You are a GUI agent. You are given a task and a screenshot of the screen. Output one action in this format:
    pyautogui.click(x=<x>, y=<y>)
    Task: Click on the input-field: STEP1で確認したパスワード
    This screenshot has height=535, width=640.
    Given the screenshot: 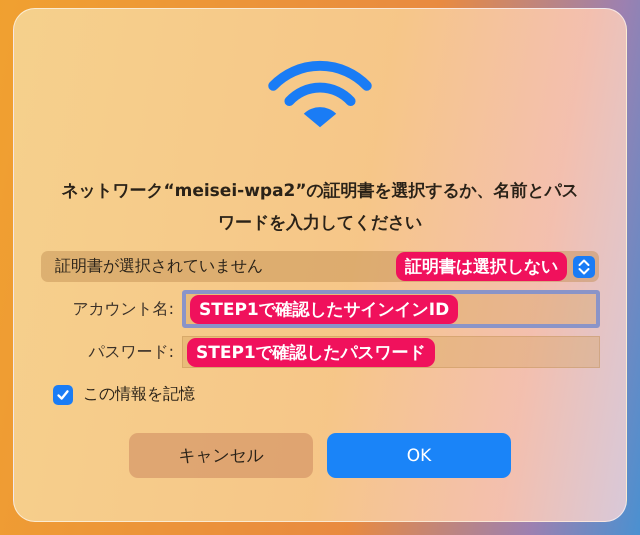 What is the action you would take?
    pyautogui.click(x=391, y=352)
    